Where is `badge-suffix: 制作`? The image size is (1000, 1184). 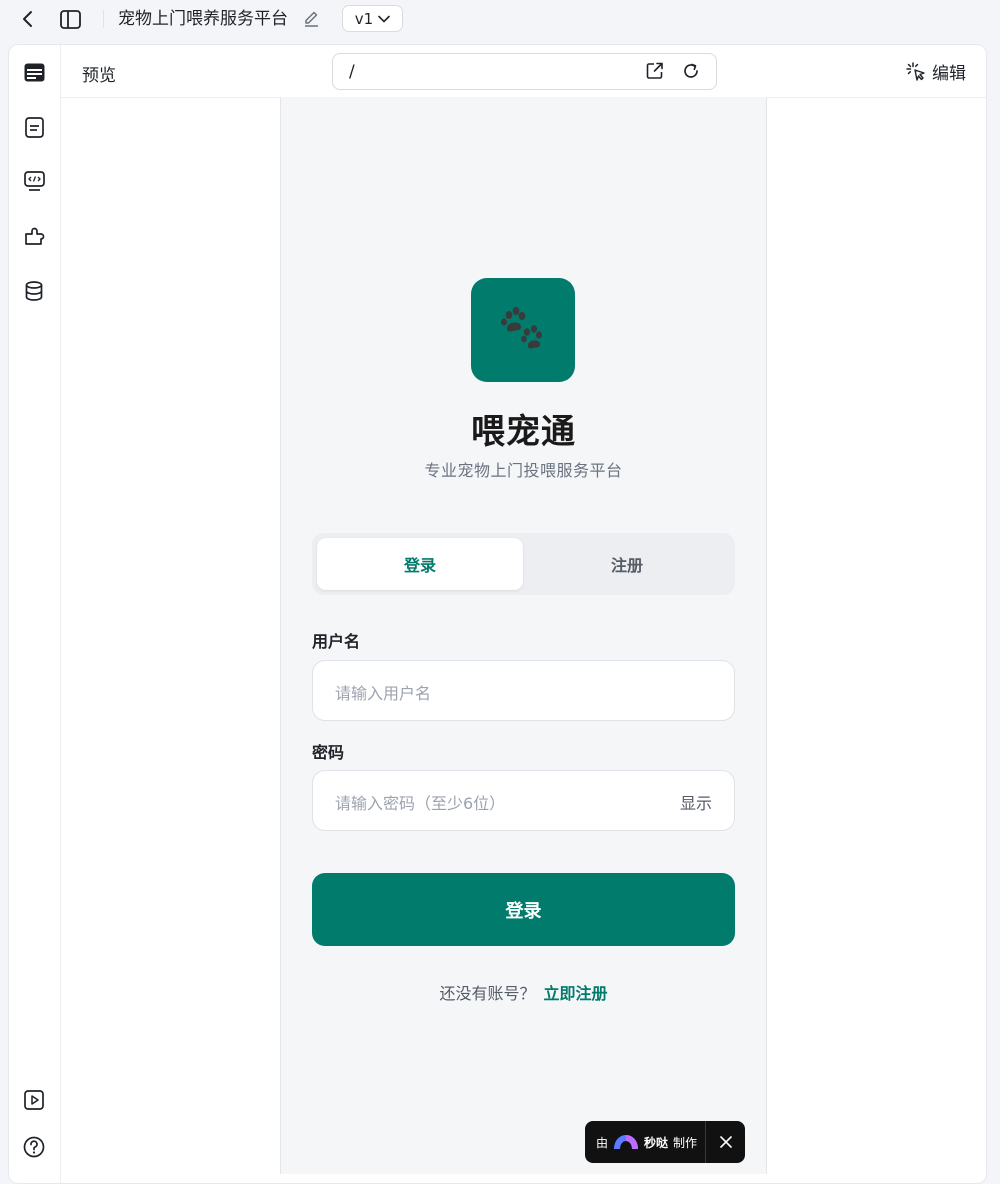 badge-suffix: 制作 is located at coordinates (685, 1142).